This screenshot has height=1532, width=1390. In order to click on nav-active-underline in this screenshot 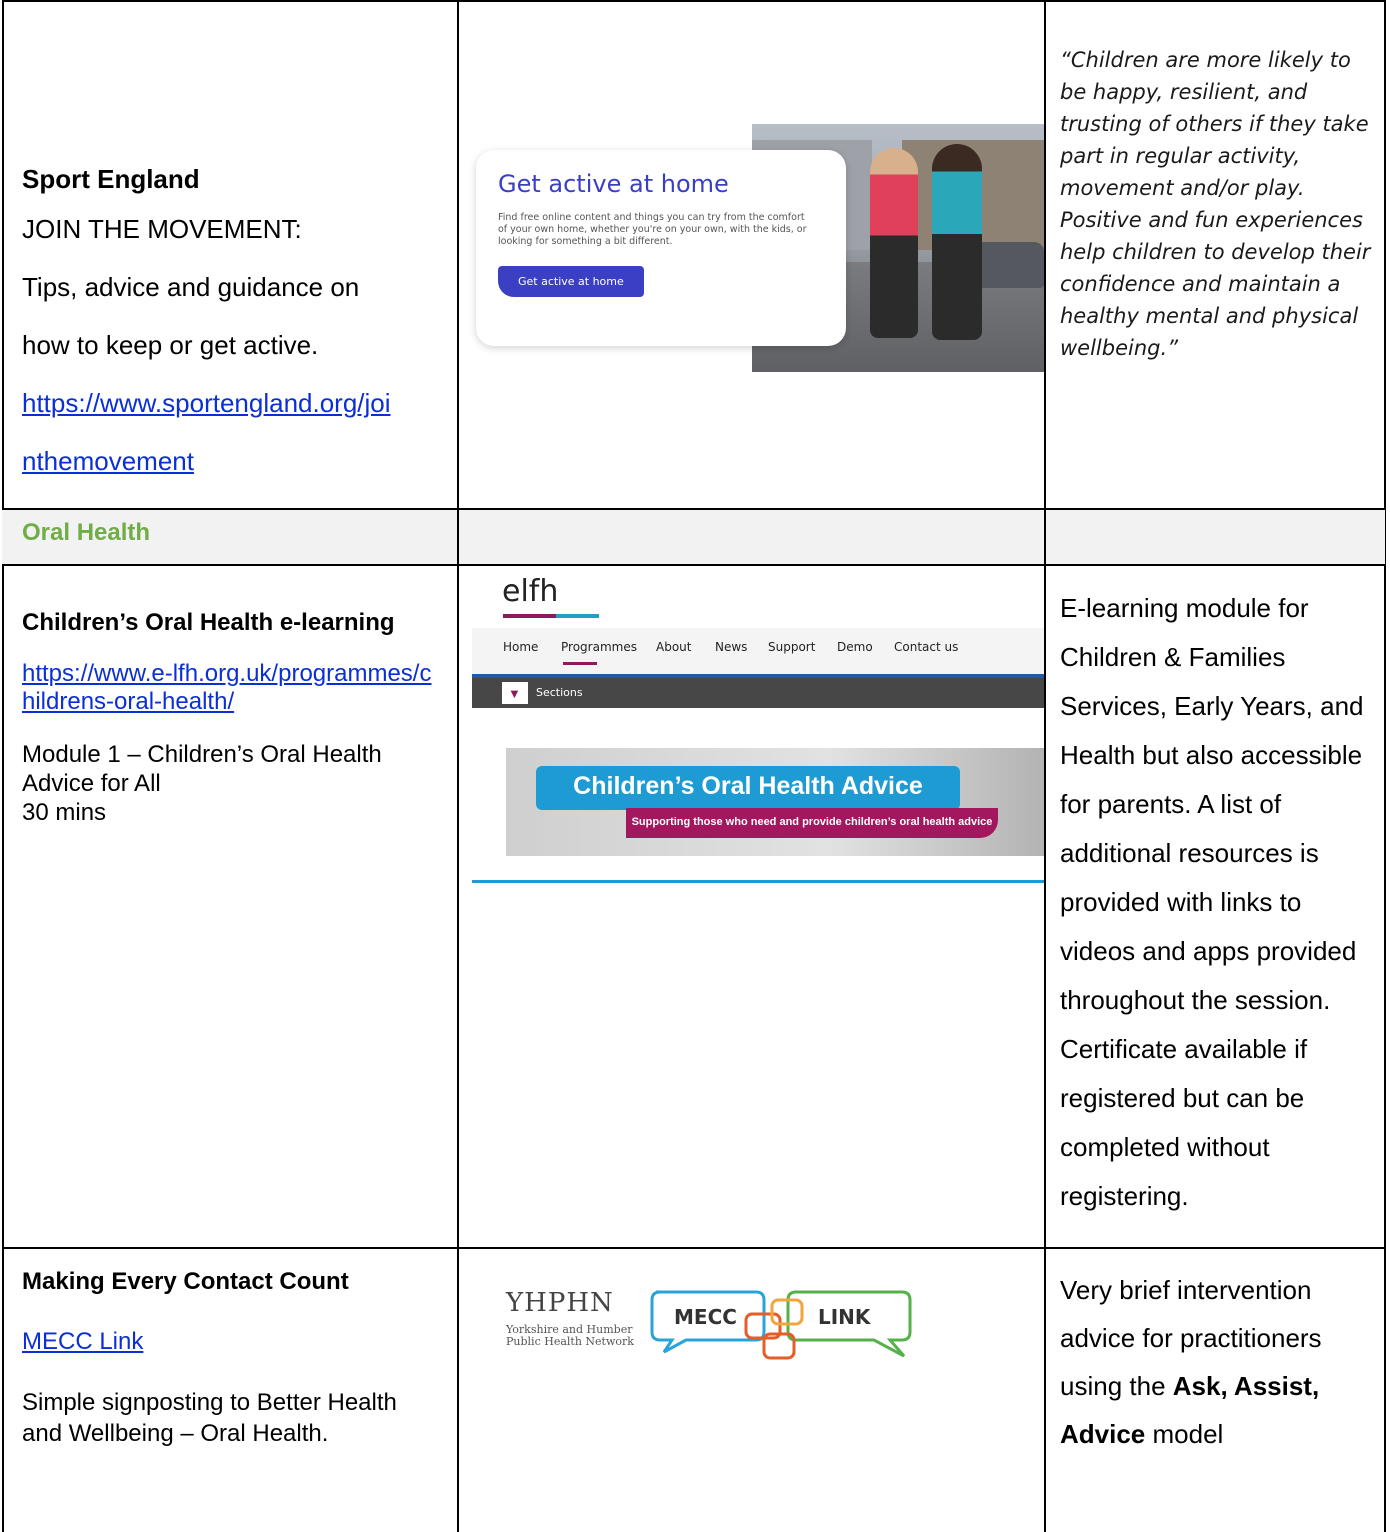, I will do `click(580, 663)`.